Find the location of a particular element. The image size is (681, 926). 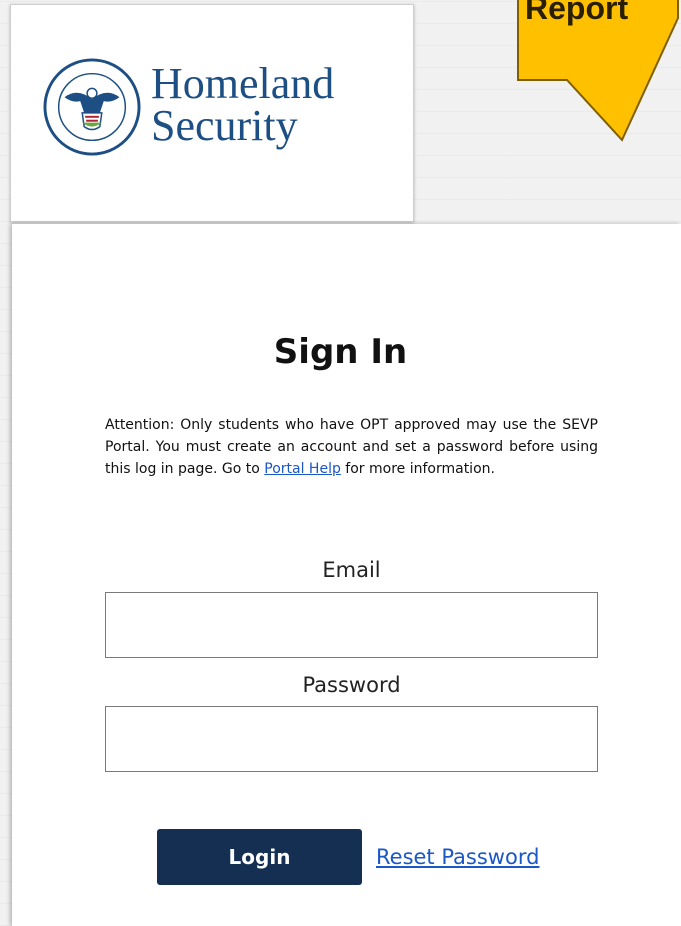

wordmark-line-1: Homeland is located at coordinates (243, 83).